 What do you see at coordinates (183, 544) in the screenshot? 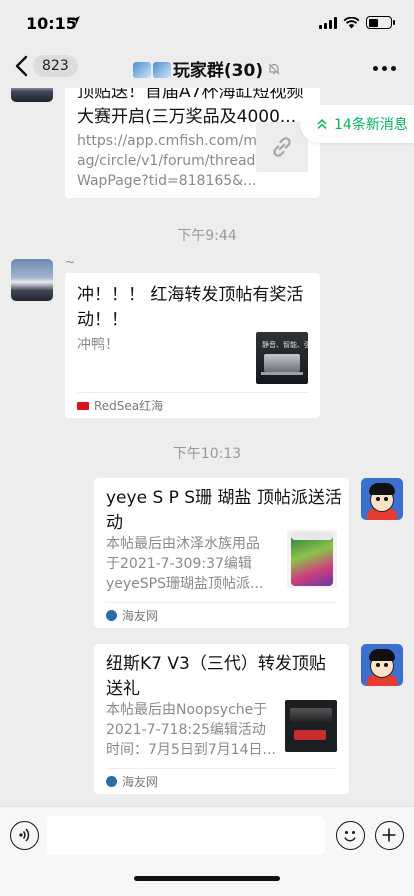
I see `card-desc: 本帖最后由沐泽水族用品` at bounding box center [183, 544].